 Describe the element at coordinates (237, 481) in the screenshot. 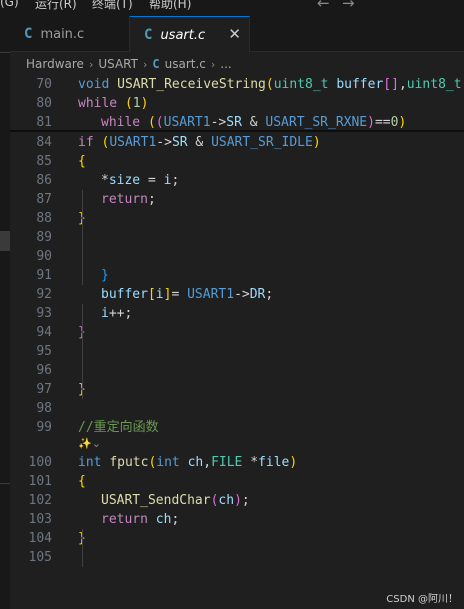

I see `code-line: 101 {` at that location.